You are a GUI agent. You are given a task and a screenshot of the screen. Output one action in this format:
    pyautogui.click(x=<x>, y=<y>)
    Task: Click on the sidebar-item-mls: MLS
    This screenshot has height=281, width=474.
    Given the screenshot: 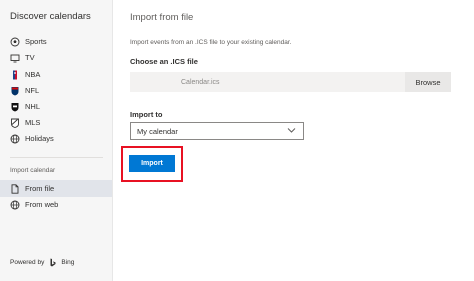 What is the action you would take?
    pyautogui.click(x=56, y=122)
    